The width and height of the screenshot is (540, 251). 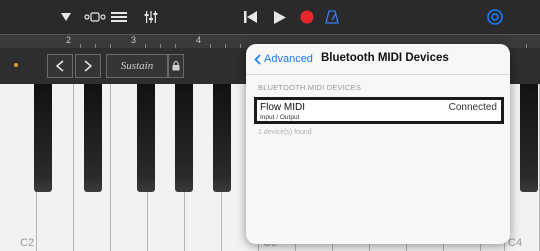 What do you see at coordinates (176, 66) in the screenshot?
I see `lock-icon` at bounding box center [176, 66].